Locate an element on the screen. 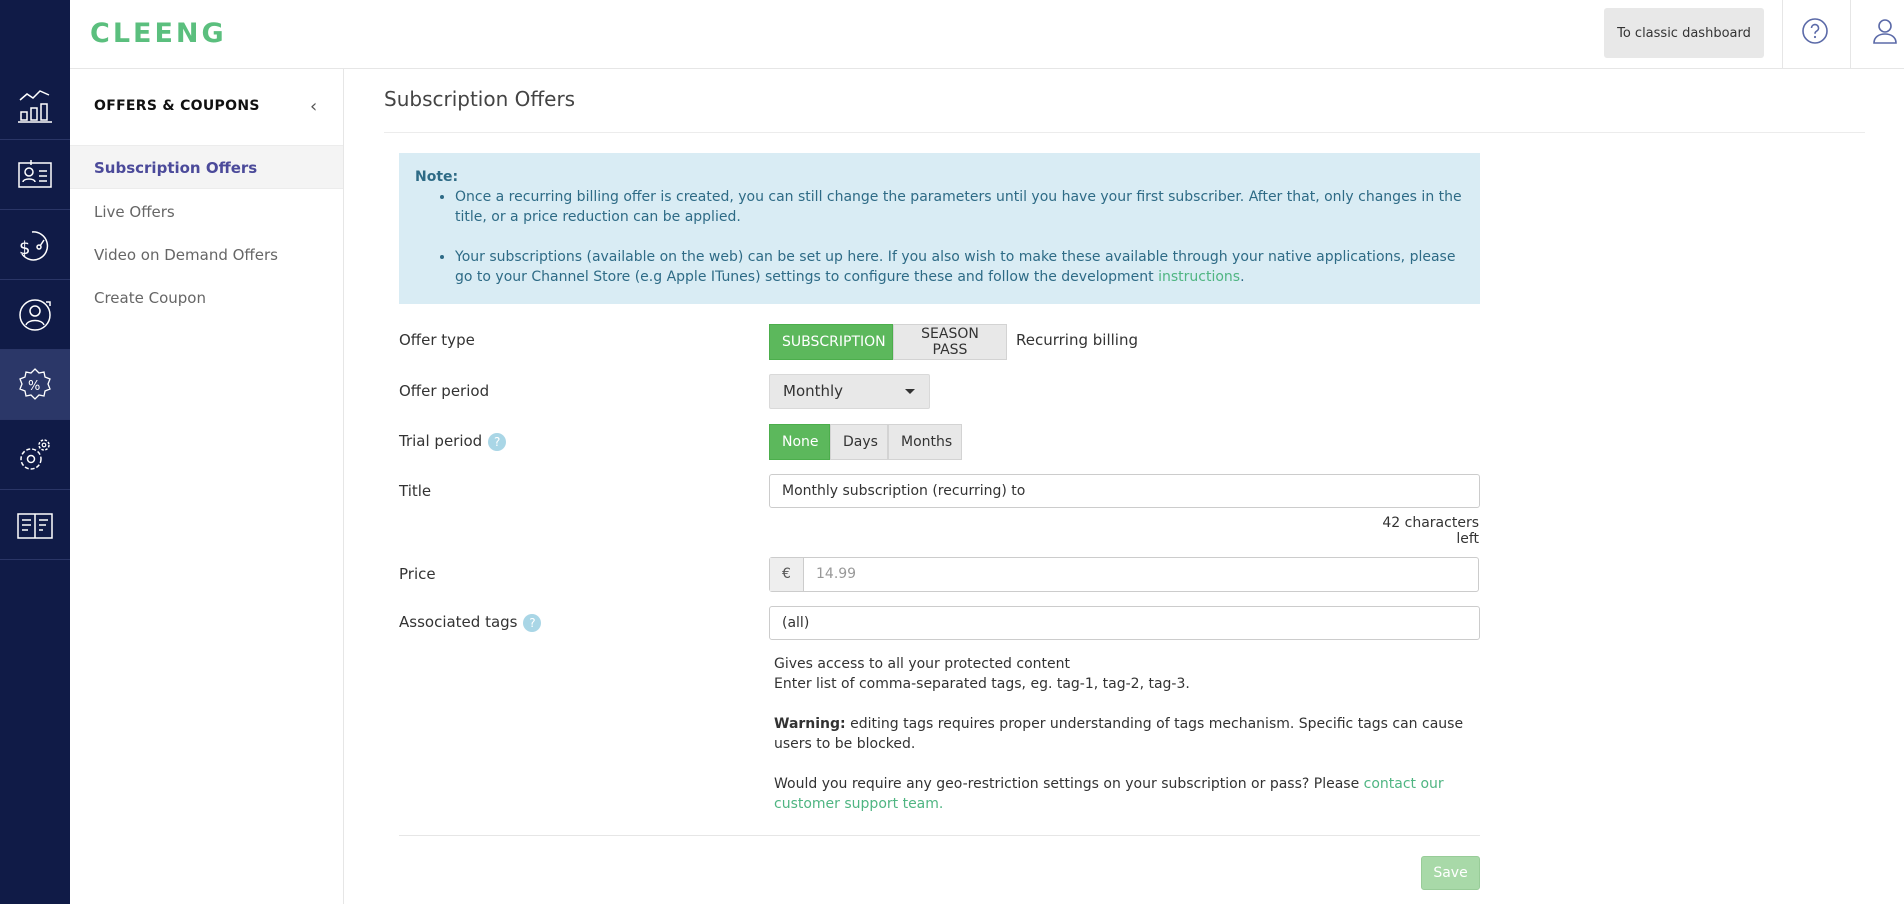 The width and height of the screenshot is (1904, 904). offer-type-toggle: SUBSCRIPTION SEASON PASS is located at coordinates (888, 342).